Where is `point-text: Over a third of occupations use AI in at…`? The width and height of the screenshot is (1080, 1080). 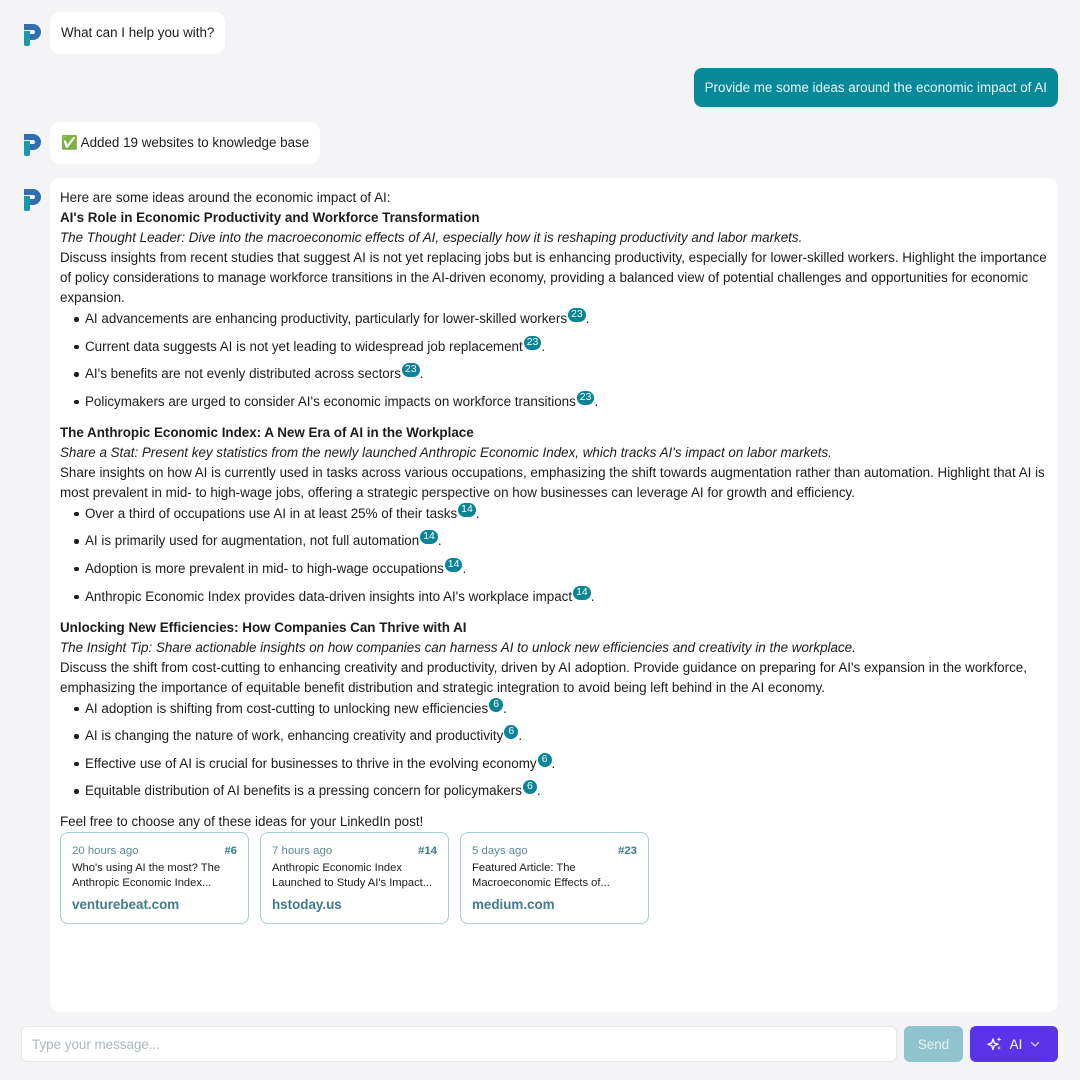 point-text: Over a third of occupations use AI in at… is located at coordinates (271, 513).